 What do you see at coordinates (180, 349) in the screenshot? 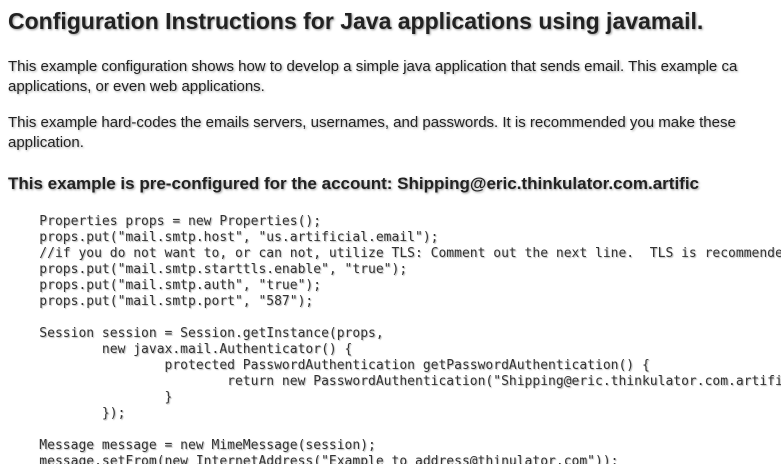
I see `code-line: new javax.mail.Authenticator() {` at bounding box center [180, 349].